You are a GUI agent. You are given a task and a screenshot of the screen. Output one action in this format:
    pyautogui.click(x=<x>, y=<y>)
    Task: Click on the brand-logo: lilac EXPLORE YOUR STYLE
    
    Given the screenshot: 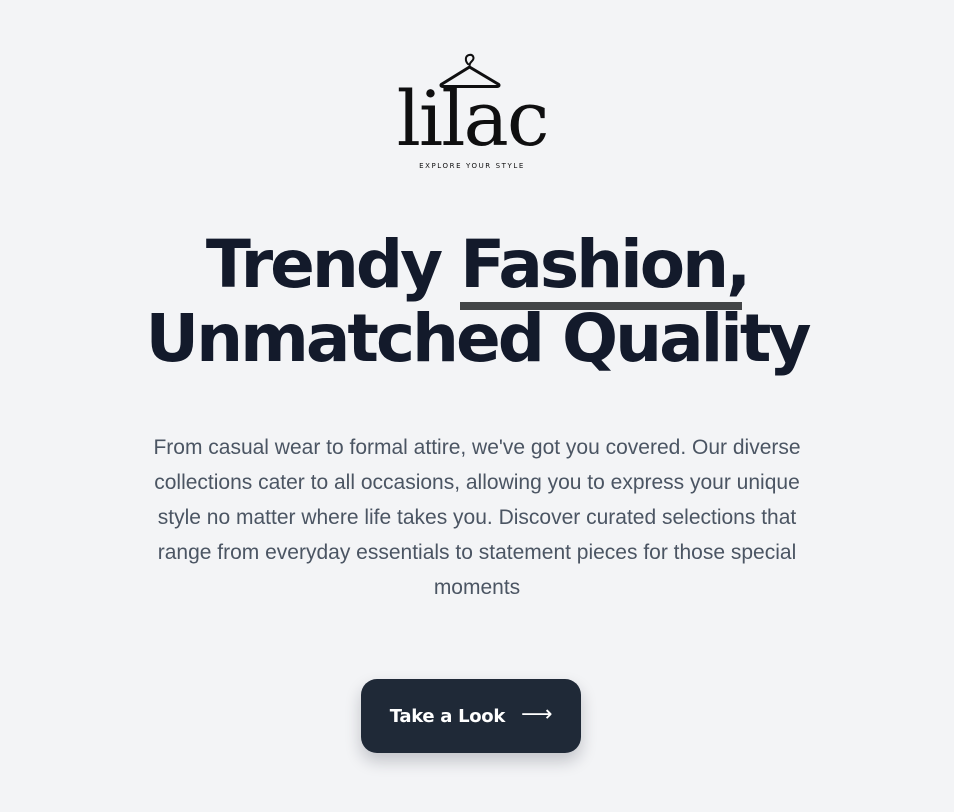 What is the action you would take?
    pyautogui.click(x=472, y=112)
    